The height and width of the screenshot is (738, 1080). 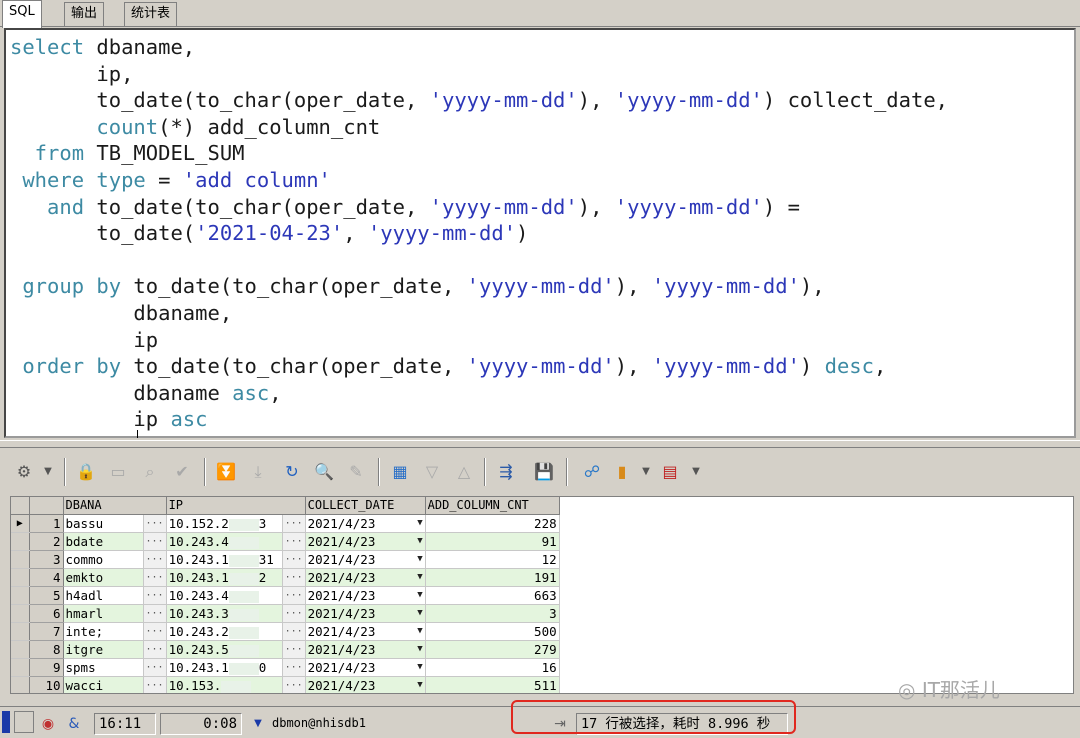 I want to click on cell-dbaname: hmarl, so click(x=103, y=614).